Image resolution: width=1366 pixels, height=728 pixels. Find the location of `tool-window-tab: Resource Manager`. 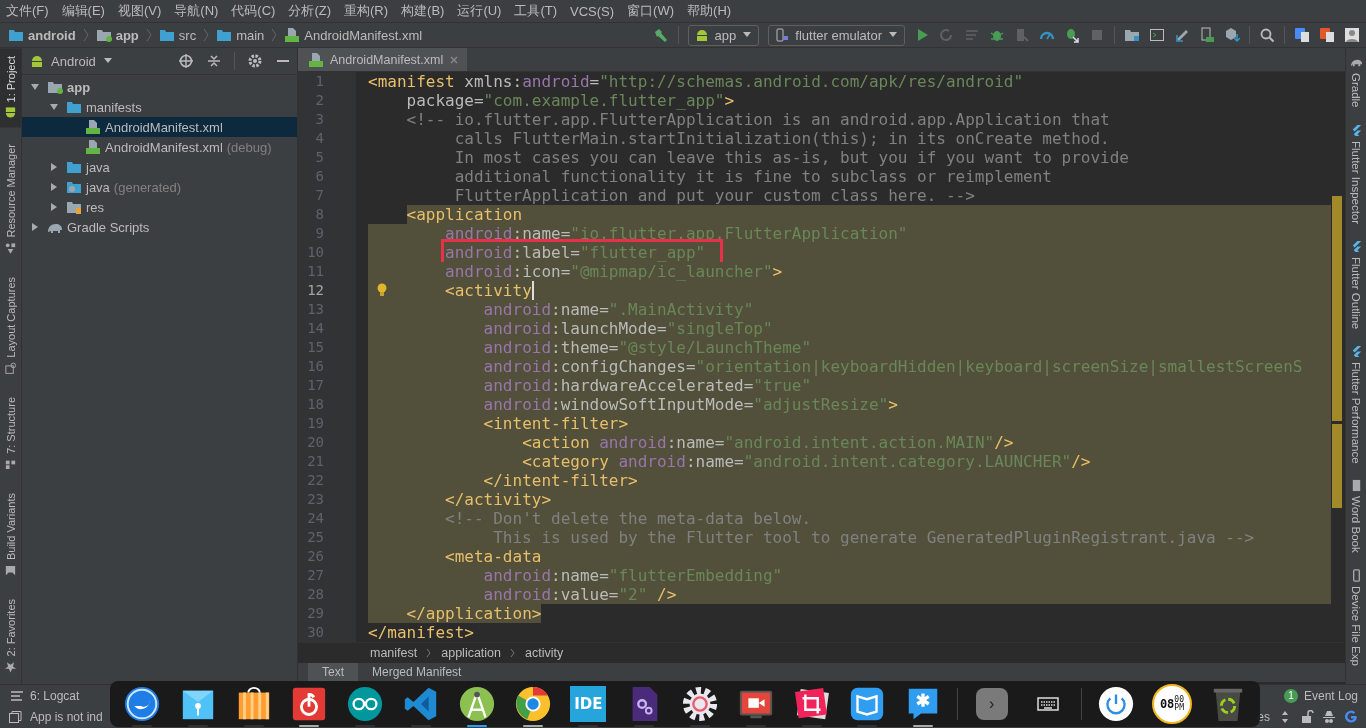

tool-window-tab: Resource Manager is located at coordinates (10, 200).